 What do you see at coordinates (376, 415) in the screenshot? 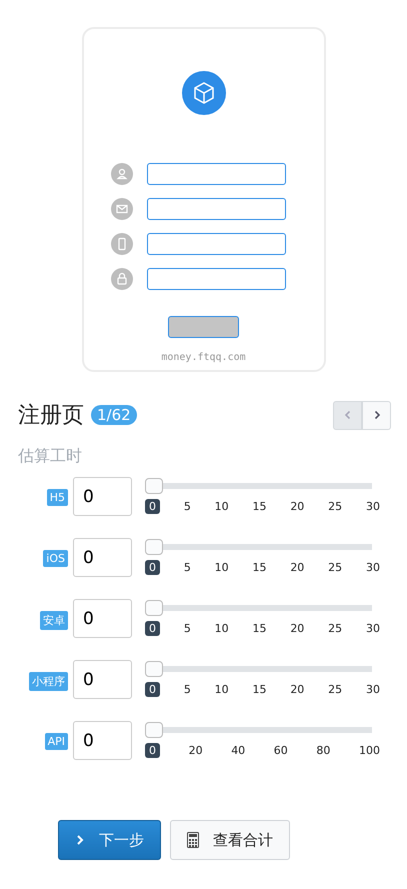
I see `next-button` at bounding box center [376, 415].